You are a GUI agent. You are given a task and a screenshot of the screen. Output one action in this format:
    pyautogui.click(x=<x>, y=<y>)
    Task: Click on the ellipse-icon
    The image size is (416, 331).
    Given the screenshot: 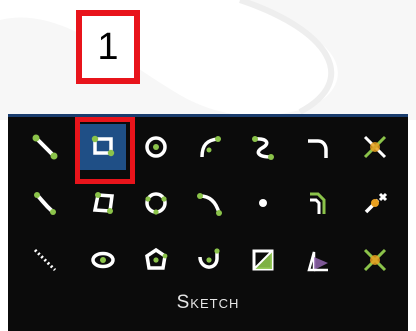 What is the action you would take?
    pyautogui.click(x=103, y=260)
    